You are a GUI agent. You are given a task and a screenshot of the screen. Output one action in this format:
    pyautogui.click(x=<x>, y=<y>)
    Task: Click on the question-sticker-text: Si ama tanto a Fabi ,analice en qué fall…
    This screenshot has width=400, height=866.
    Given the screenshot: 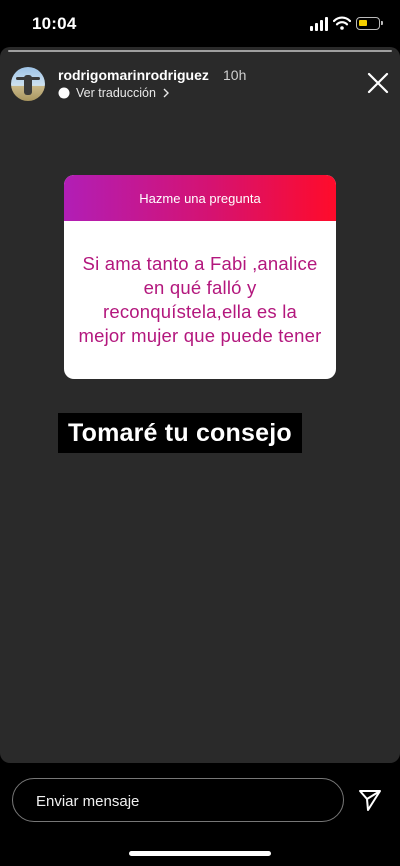 What is the action you would take?
    pyautogui.click(x=200, y=299)
    